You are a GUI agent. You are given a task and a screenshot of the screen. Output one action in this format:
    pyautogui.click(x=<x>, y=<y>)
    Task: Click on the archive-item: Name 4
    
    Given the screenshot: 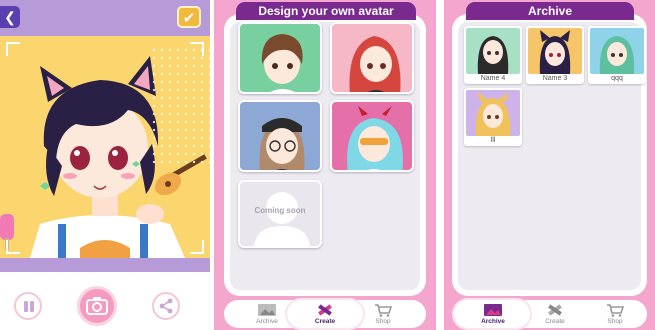 What is the action you would take?
    pyautogui.click(x=493, y=55)
    